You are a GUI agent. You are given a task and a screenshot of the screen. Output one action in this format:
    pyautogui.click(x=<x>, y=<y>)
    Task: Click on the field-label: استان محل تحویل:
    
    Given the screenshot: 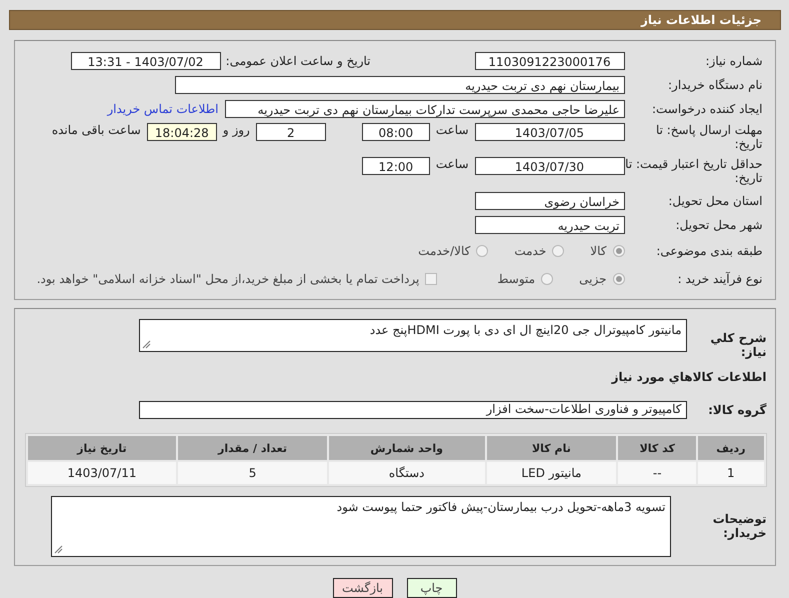 What is the action you would take?
    pyautogui.click(x=714, y=201)
    